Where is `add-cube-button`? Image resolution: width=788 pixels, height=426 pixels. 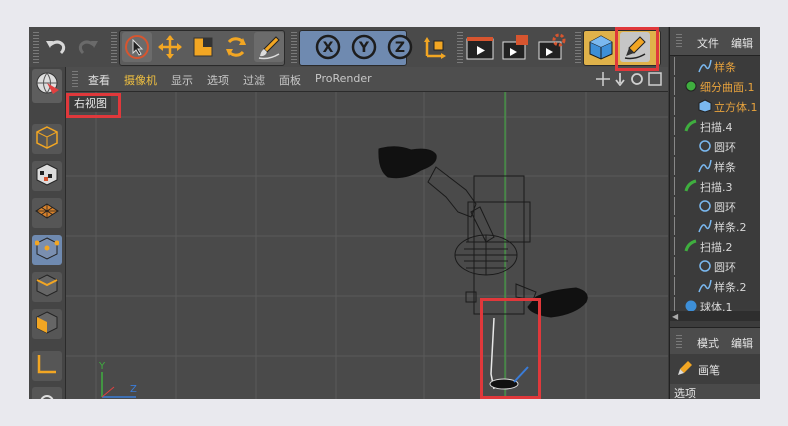 add-cube-button is located at coordinates (601, 47).